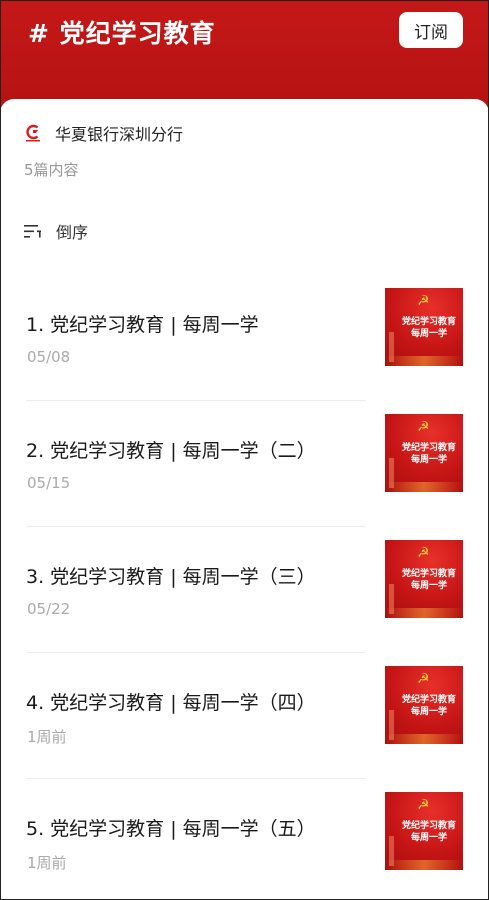 The width and height of the screenshot is (489, 900). What do you see at coordinates (49, 609) in the screenshot?
I see `article-date: 05/22` at bounding box center [49, 609].